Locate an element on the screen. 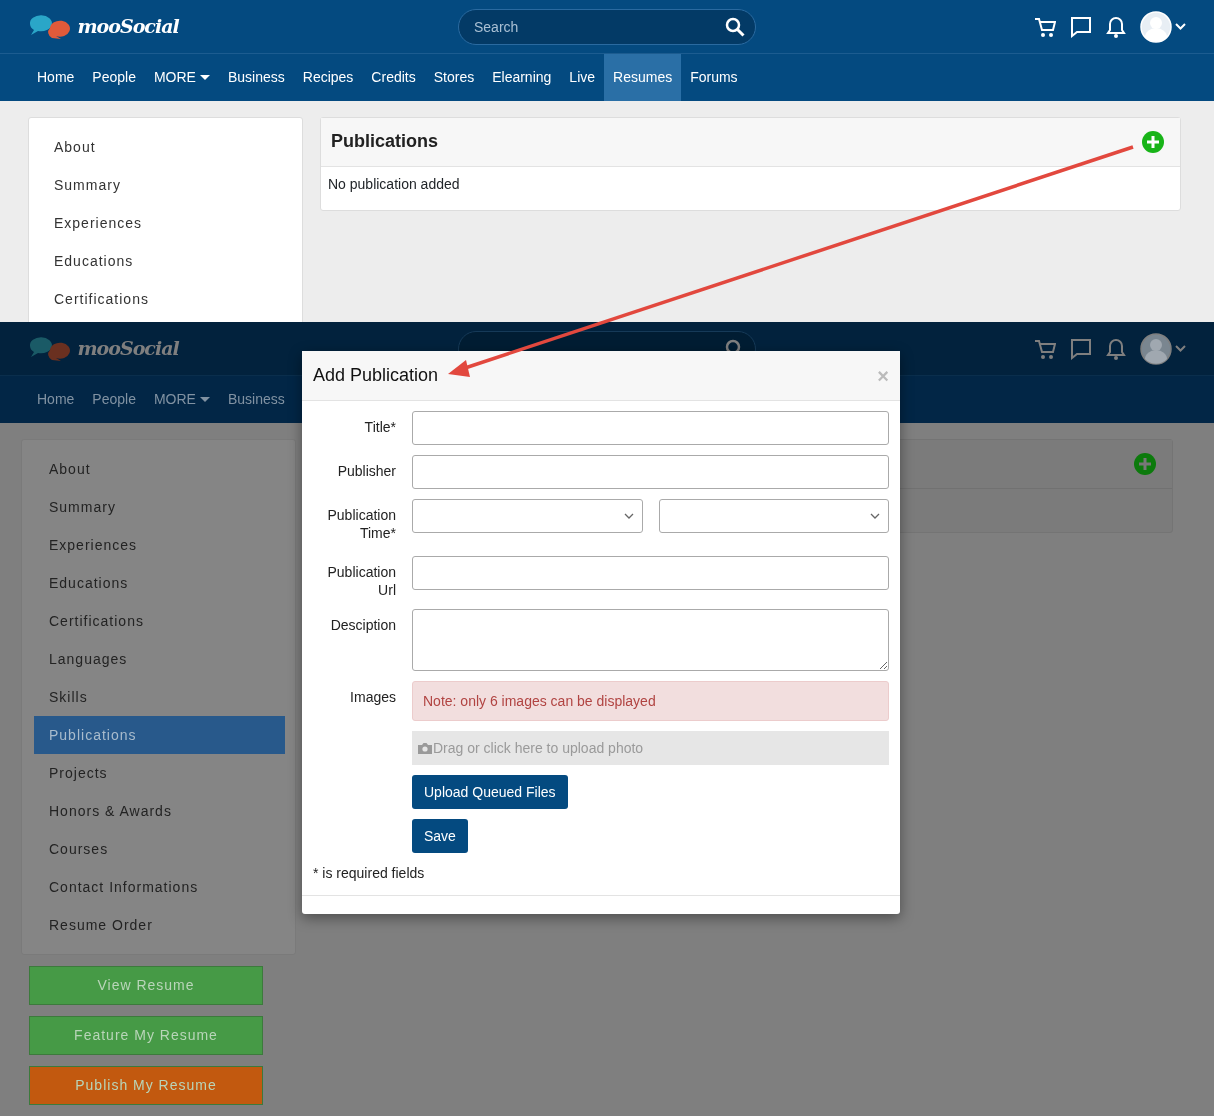  sidebar-item: Languages is located at coordinates (159, 659).